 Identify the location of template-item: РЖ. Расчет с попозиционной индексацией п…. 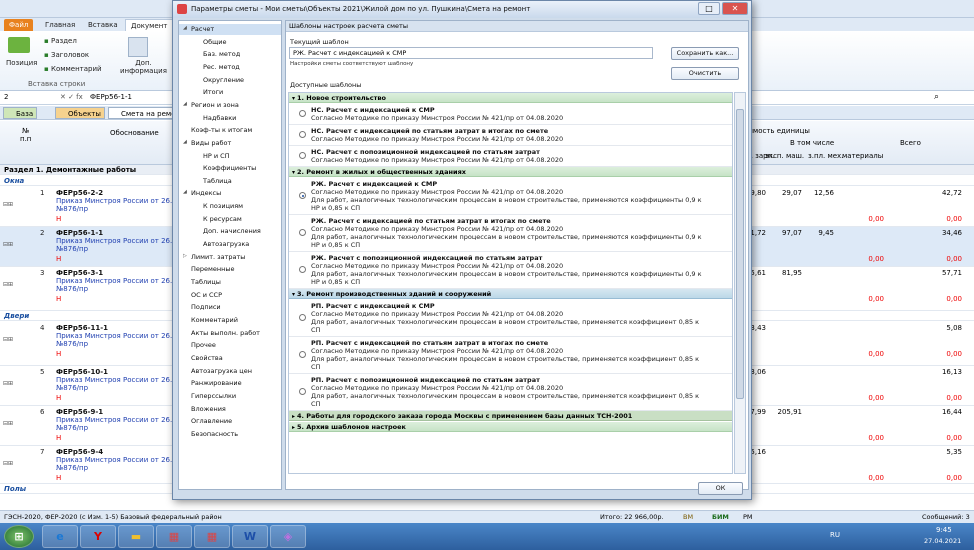
(510, 270).